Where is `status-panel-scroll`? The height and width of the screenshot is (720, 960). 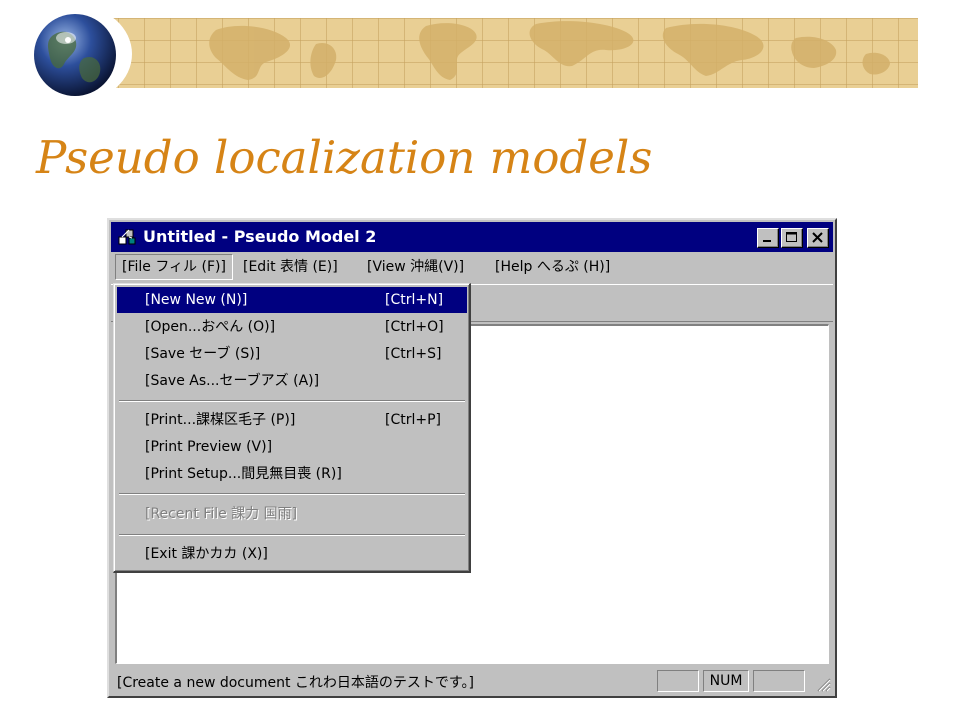 status-panel-scroll is located at coordinates (779, 681).